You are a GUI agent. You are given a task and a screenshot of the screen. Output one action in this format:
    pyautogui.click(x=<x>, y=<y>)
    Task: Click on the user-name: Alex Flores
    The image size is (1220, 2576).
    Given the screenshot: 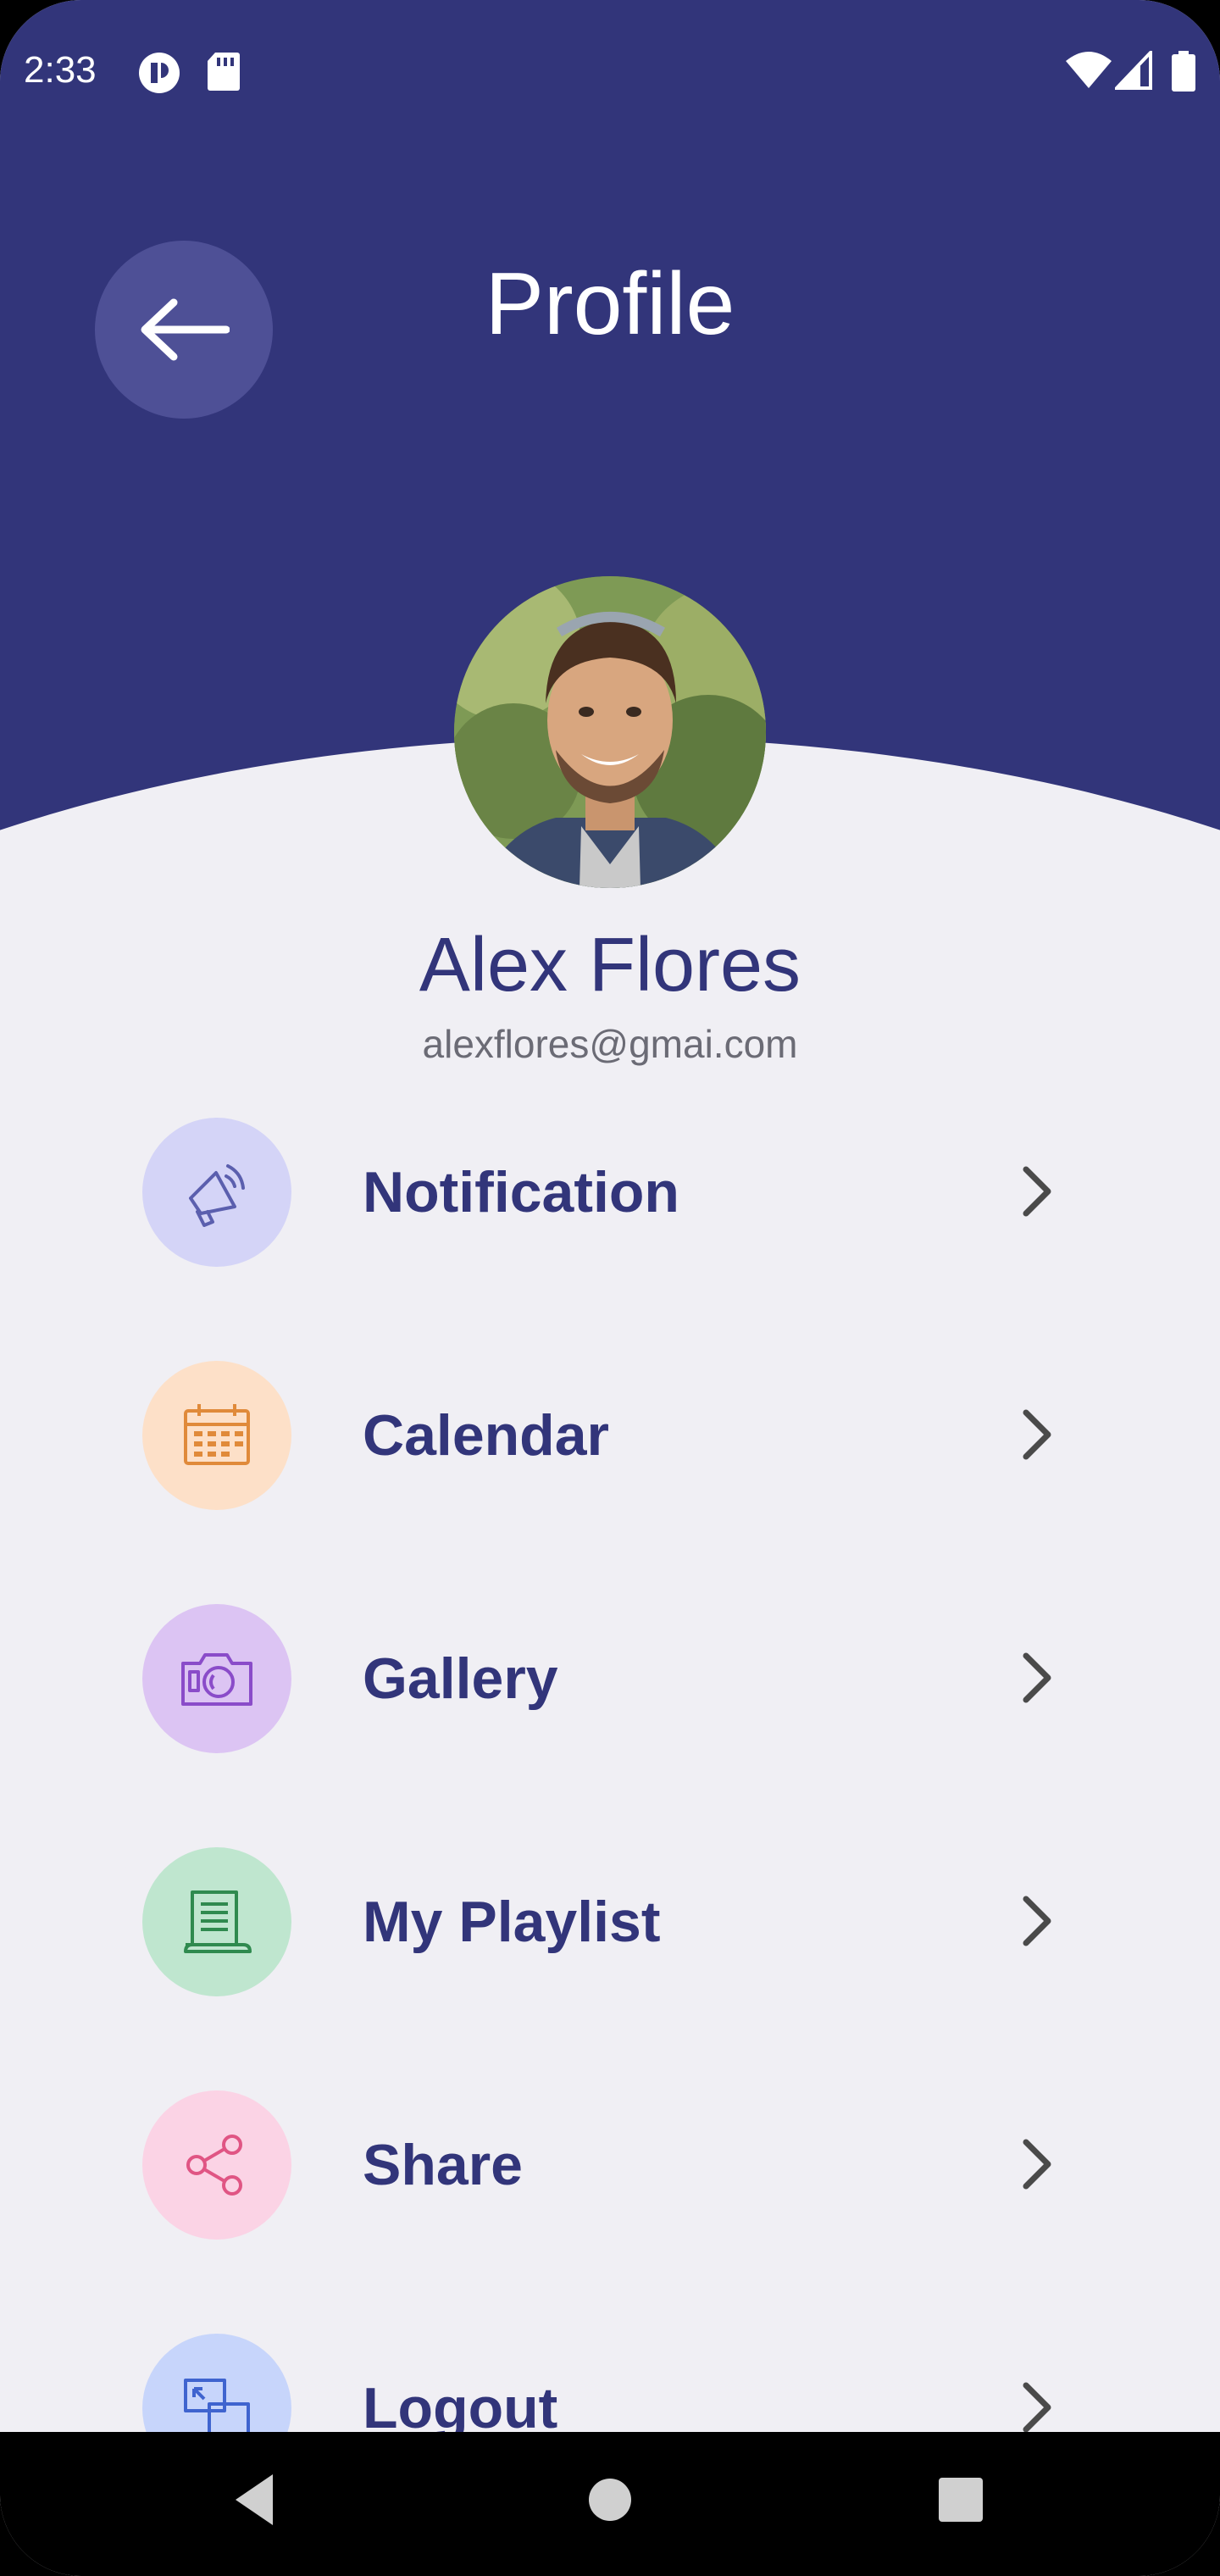 What is the action you would take?
    pyautogui.click(x=610, y=965)
    